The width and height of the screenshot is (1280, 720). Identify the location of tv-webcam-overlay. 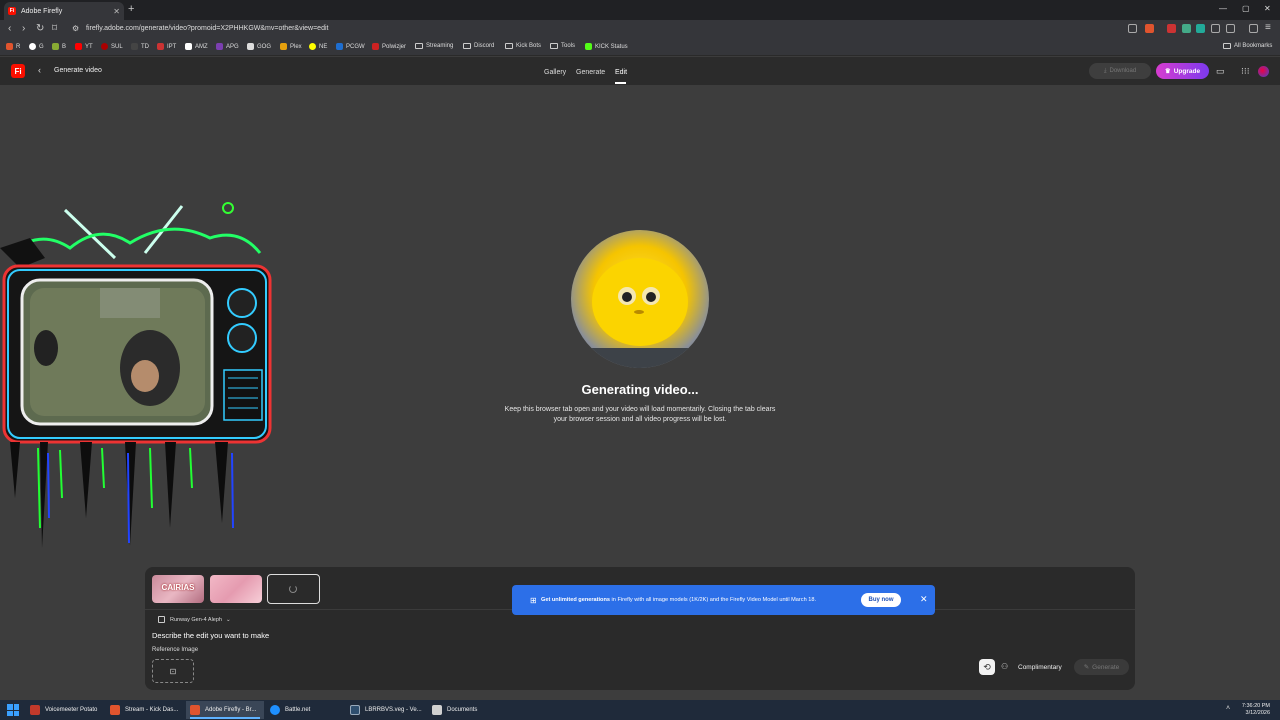
(136, 375).